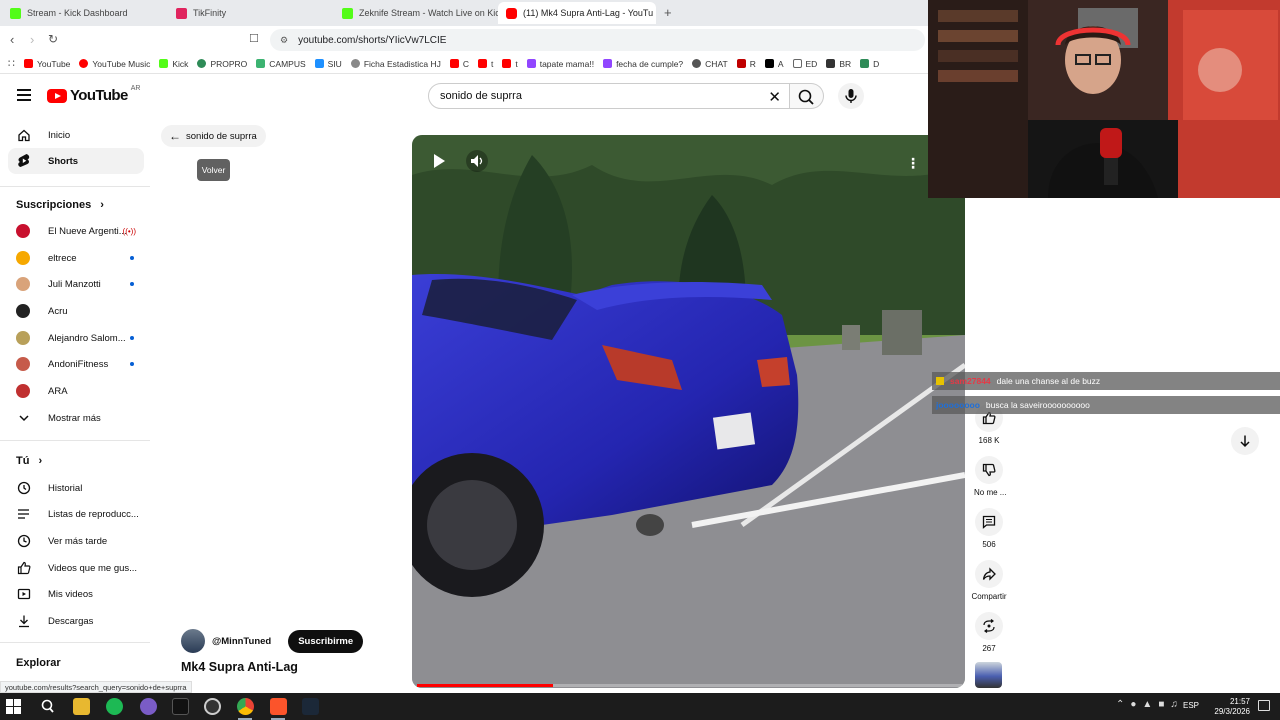  What do you see at coordinates (180, 706) in the screenshot?
I see `tiktok-icon` at bounding box center [180, 706].